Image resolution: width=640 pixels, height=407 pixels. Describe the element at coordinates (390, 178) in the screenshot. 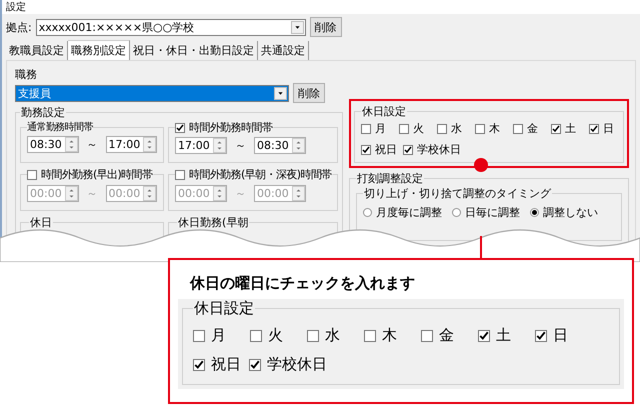

I see `group-title: 打刻調整設定` at that location.